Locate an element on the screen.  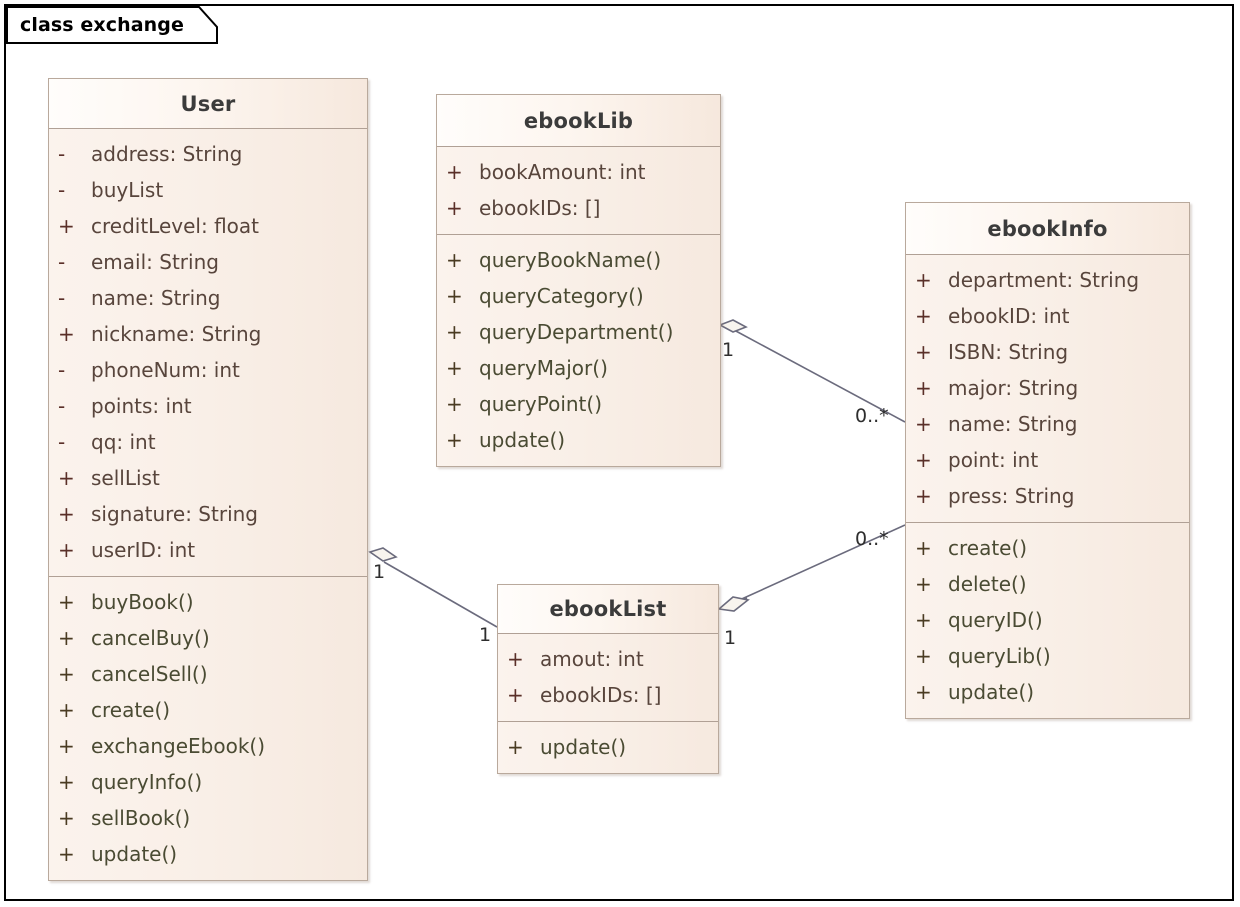
uml-attributes-row: + sellList is located at coordinates (208, 478).